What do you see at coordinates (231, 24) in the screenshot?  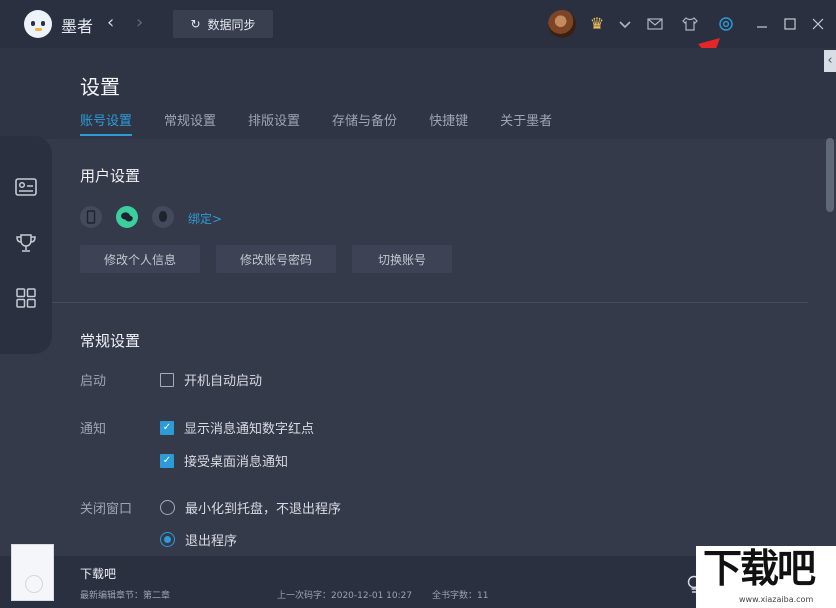 I see `sync-button-label: 数据同步` at bounding box center [231, 24].